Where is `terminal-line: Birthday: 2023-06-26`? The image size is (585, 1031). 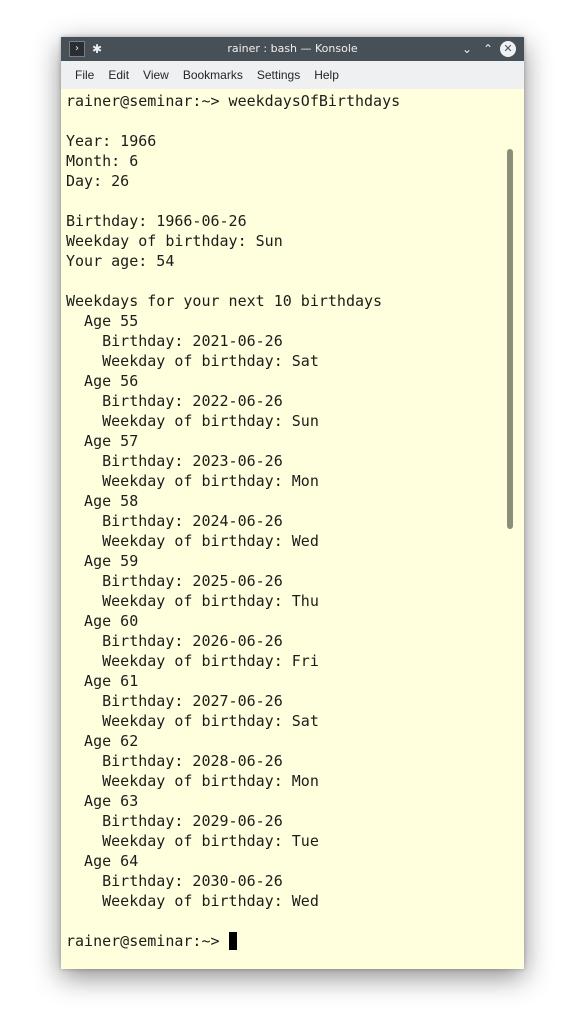
terminal-line: Birthday: 2023-06-26 is located at coordinates (192, 461).